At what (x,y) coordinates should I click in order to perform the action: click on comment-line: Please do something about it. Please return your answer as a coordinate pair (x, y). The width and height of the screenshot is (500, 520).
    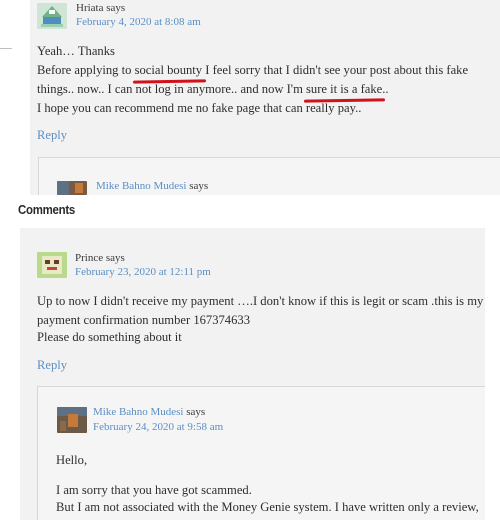
    Looking at the image, I should click on (109, 337).